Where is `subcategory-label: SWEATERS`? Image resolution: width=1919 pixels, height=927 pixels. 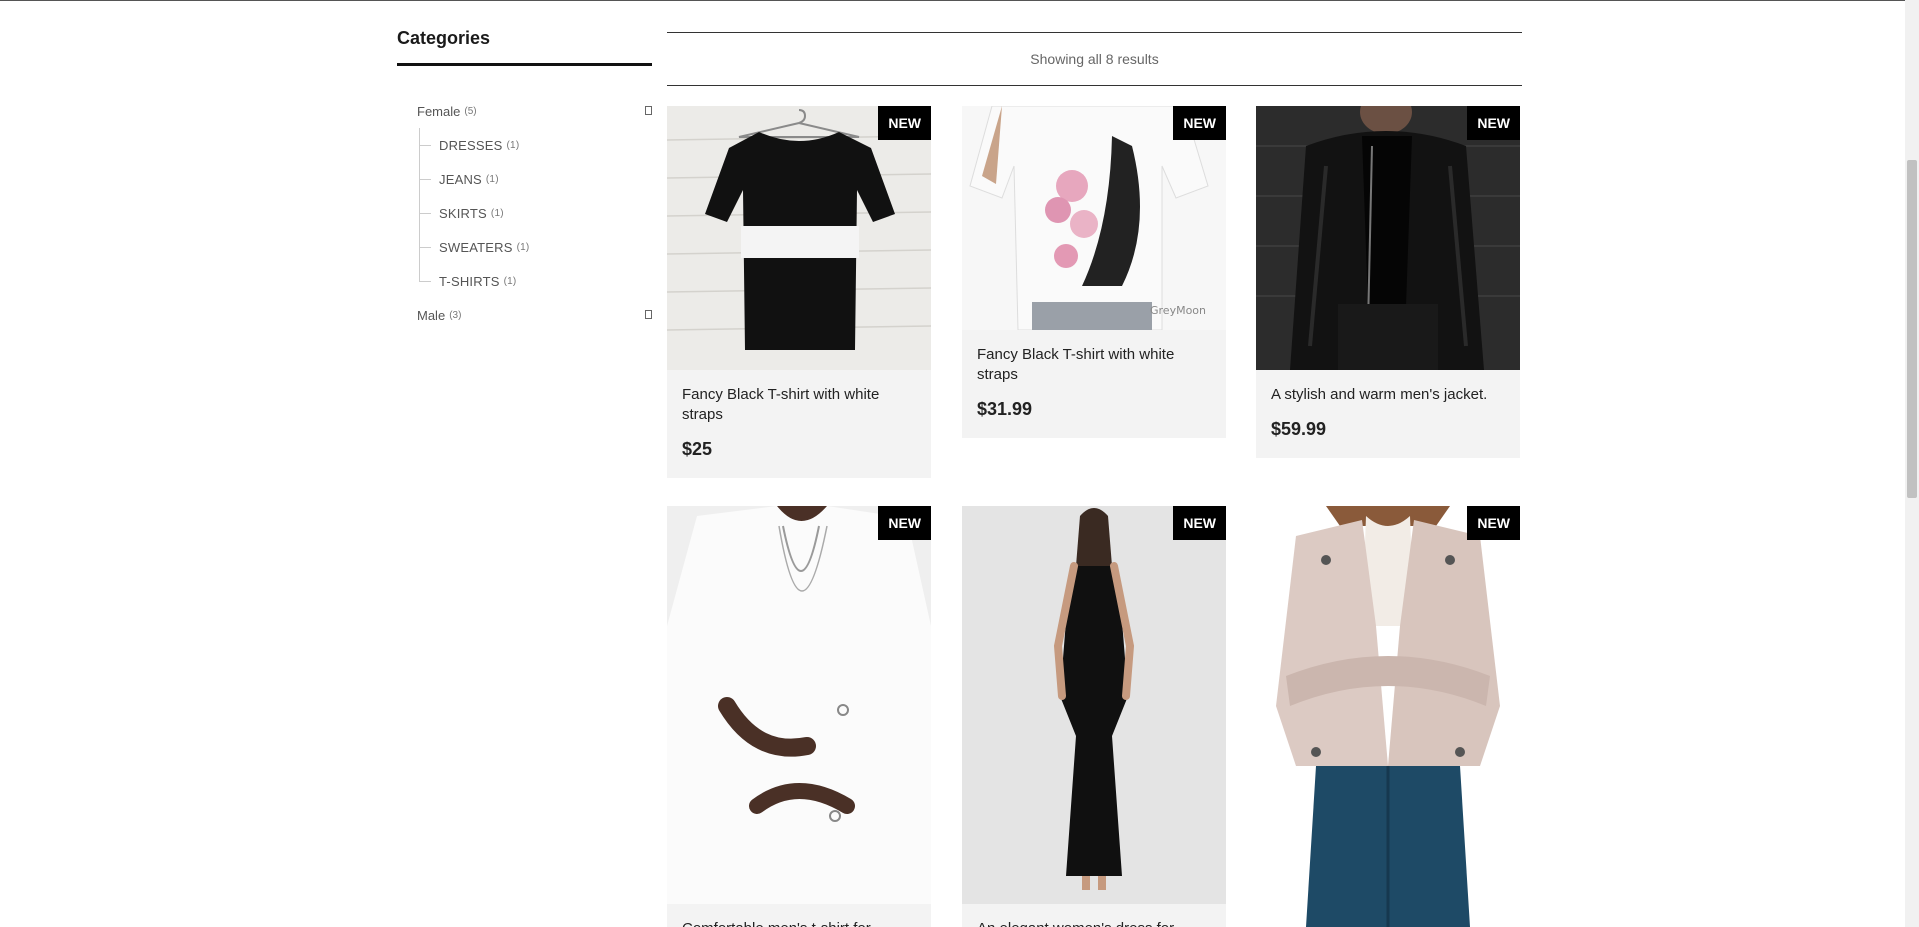 subcategory-label: SWEATERS is located at coordinates (476, 247).